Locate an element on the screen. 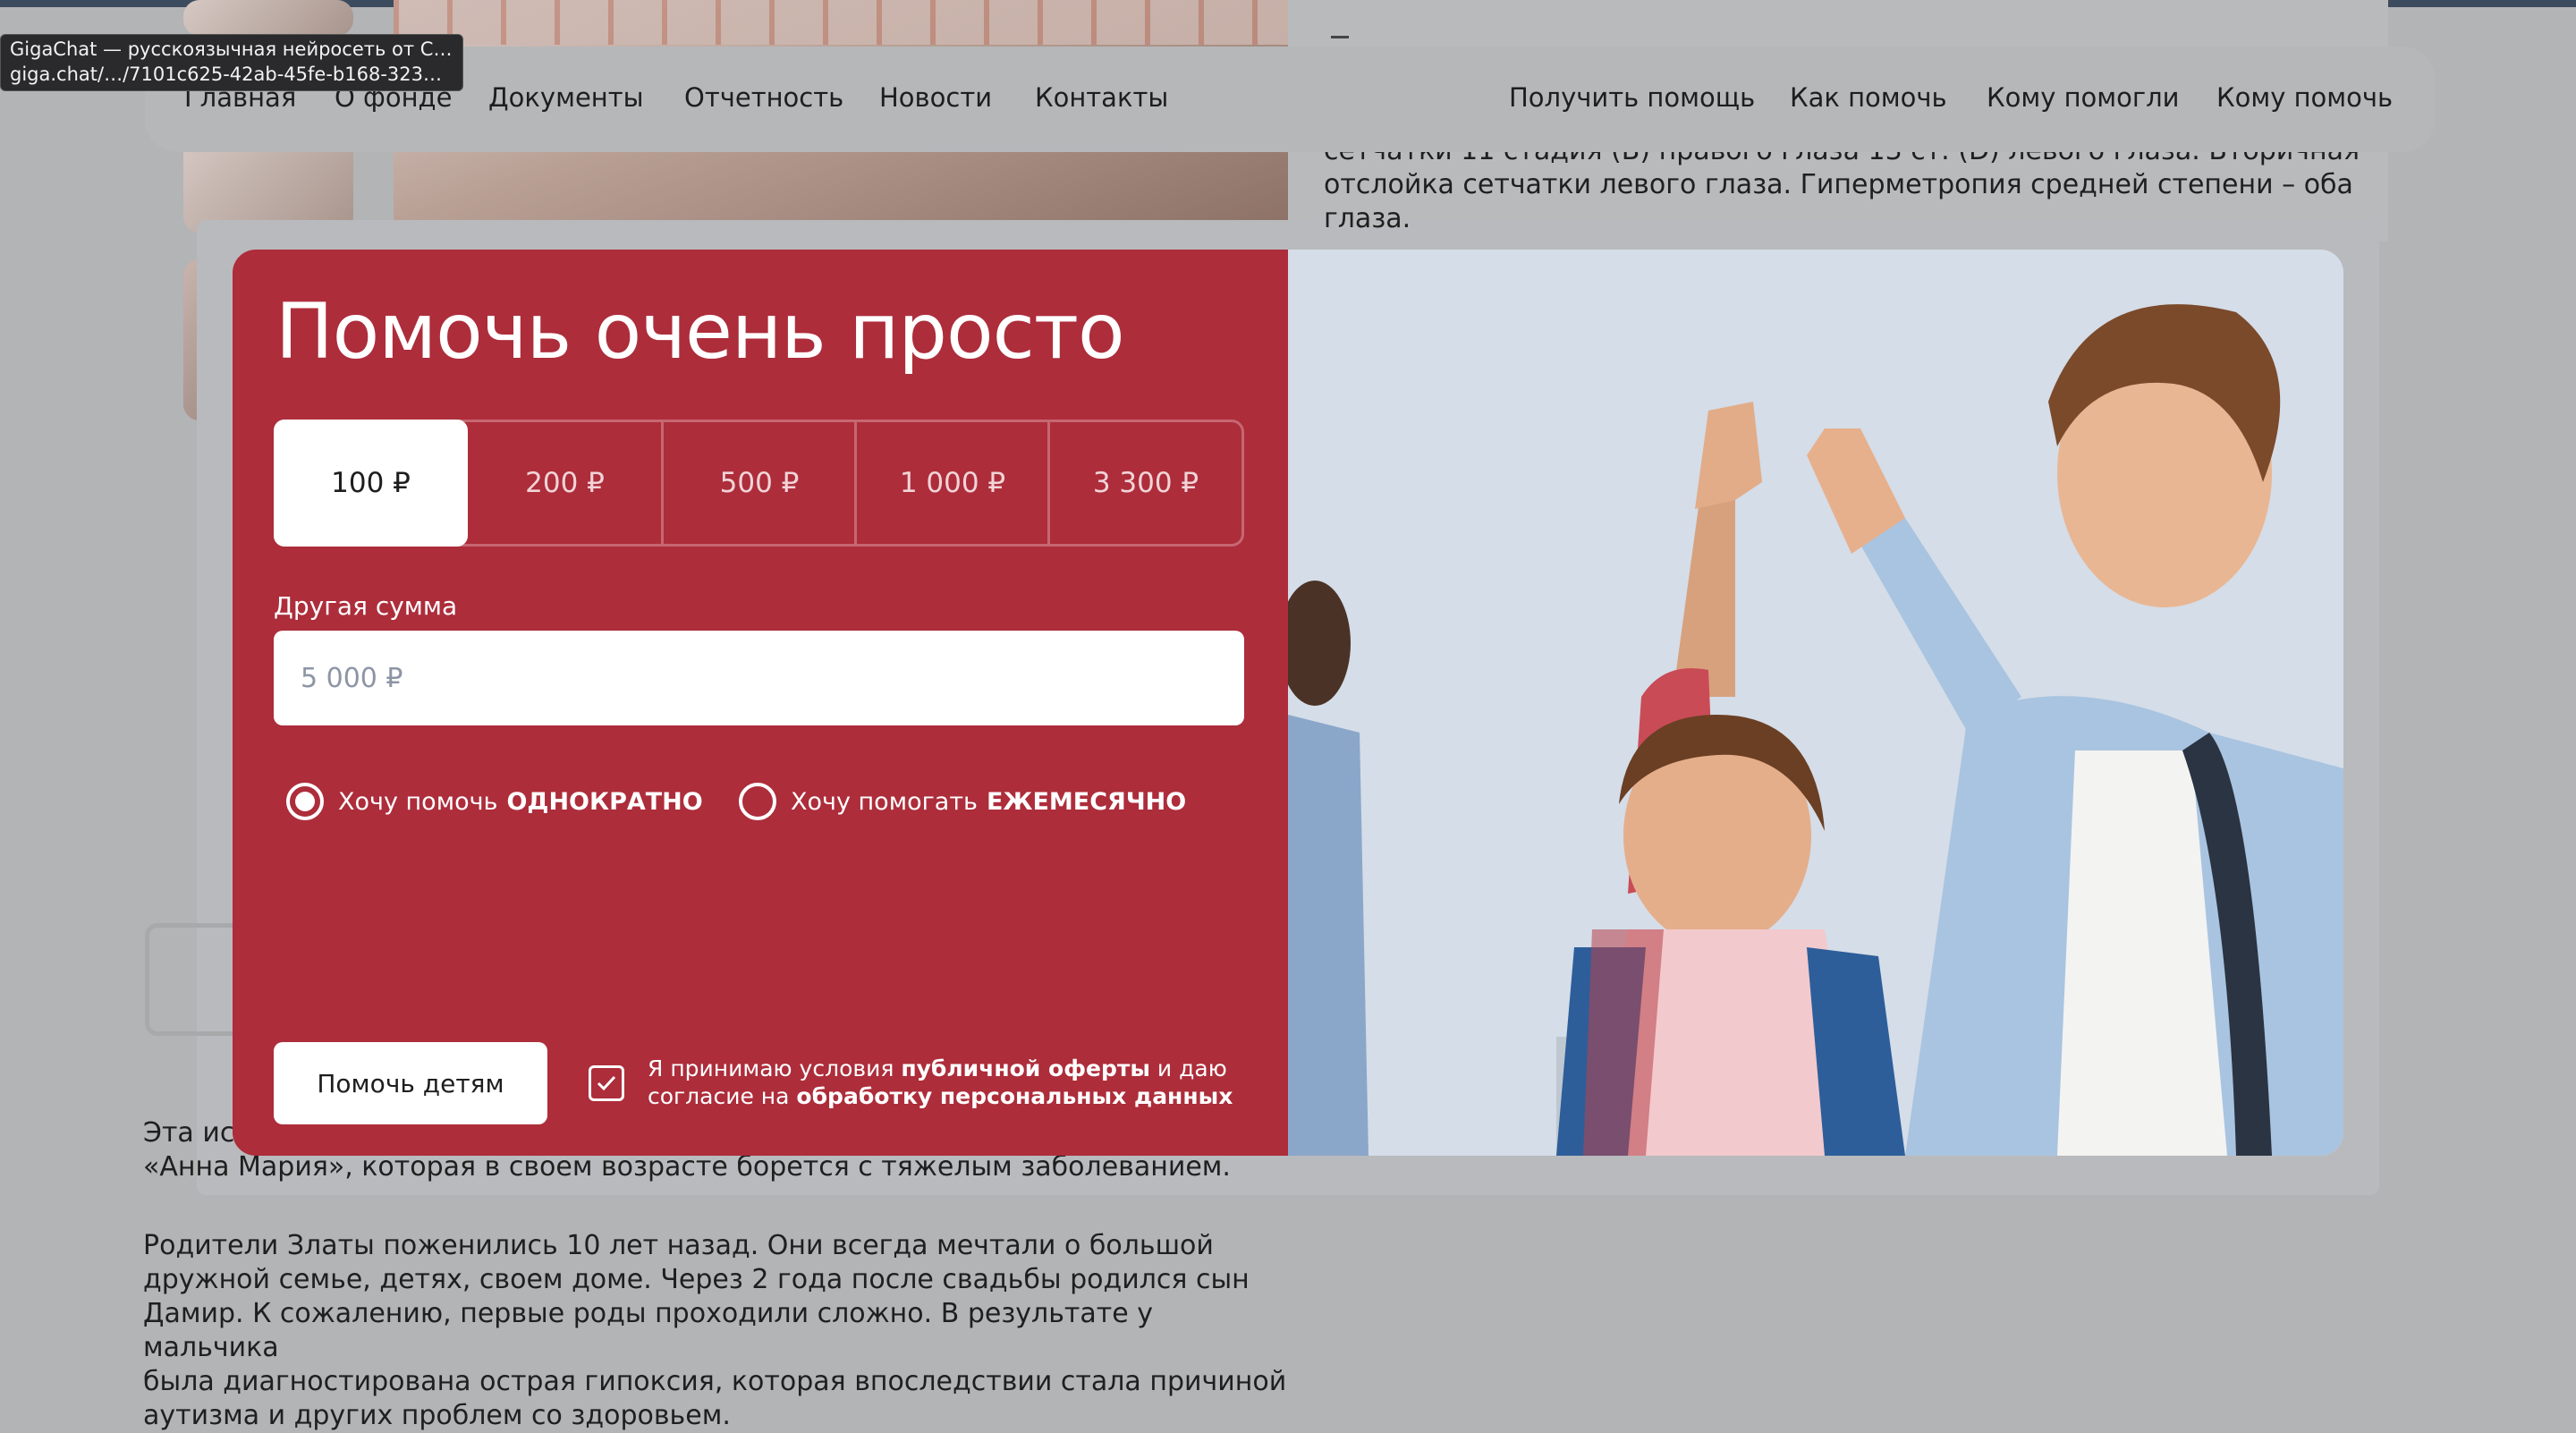 Image resolution: width=2576 pixels, height=1433 pixels. amount-option-1000: 1 000 ₽ is located at coordinates (951, 483).